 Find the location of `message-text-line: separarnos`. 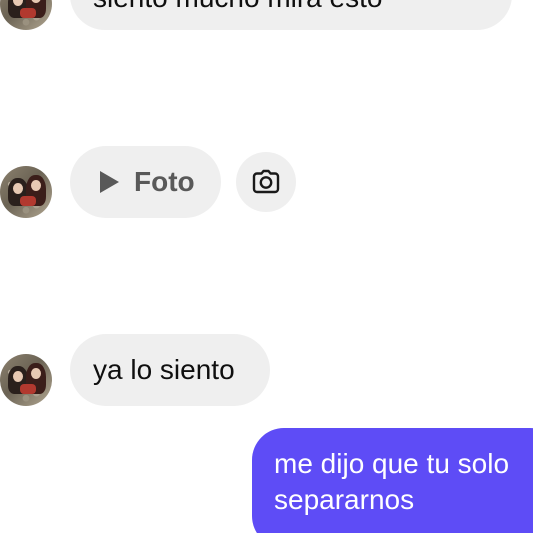

message-text-line: separarnos is located at coordinates (344, 499).